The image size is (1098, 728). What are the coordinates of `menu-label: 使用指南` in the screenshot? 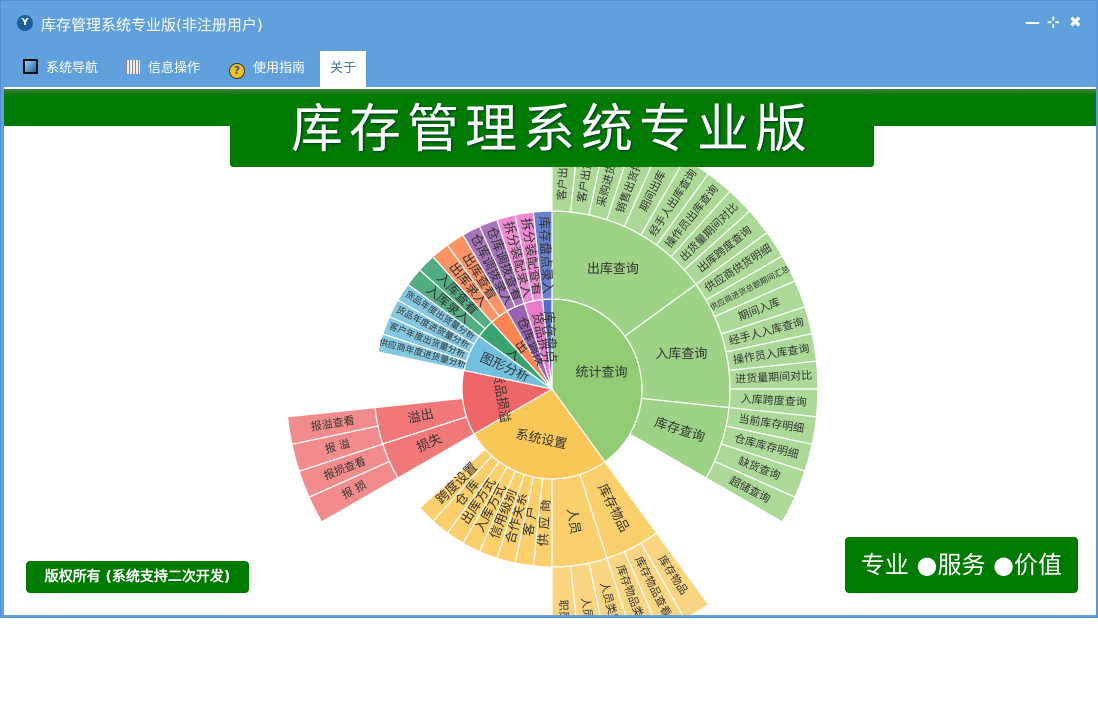 It's located at (279, 68).